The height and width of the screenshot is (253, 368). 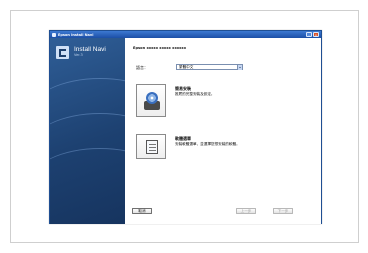 I want to click on easy-install-description: 推薦的完整安裝及設定。, so click(x=195, y=94).